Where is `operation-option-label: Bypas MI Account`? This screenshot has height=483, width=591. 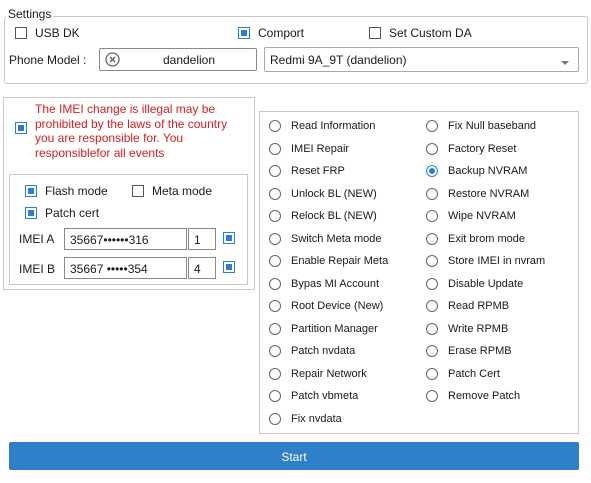
operation-option-label: Bypas MI Account is located at coordinates (335, 284).